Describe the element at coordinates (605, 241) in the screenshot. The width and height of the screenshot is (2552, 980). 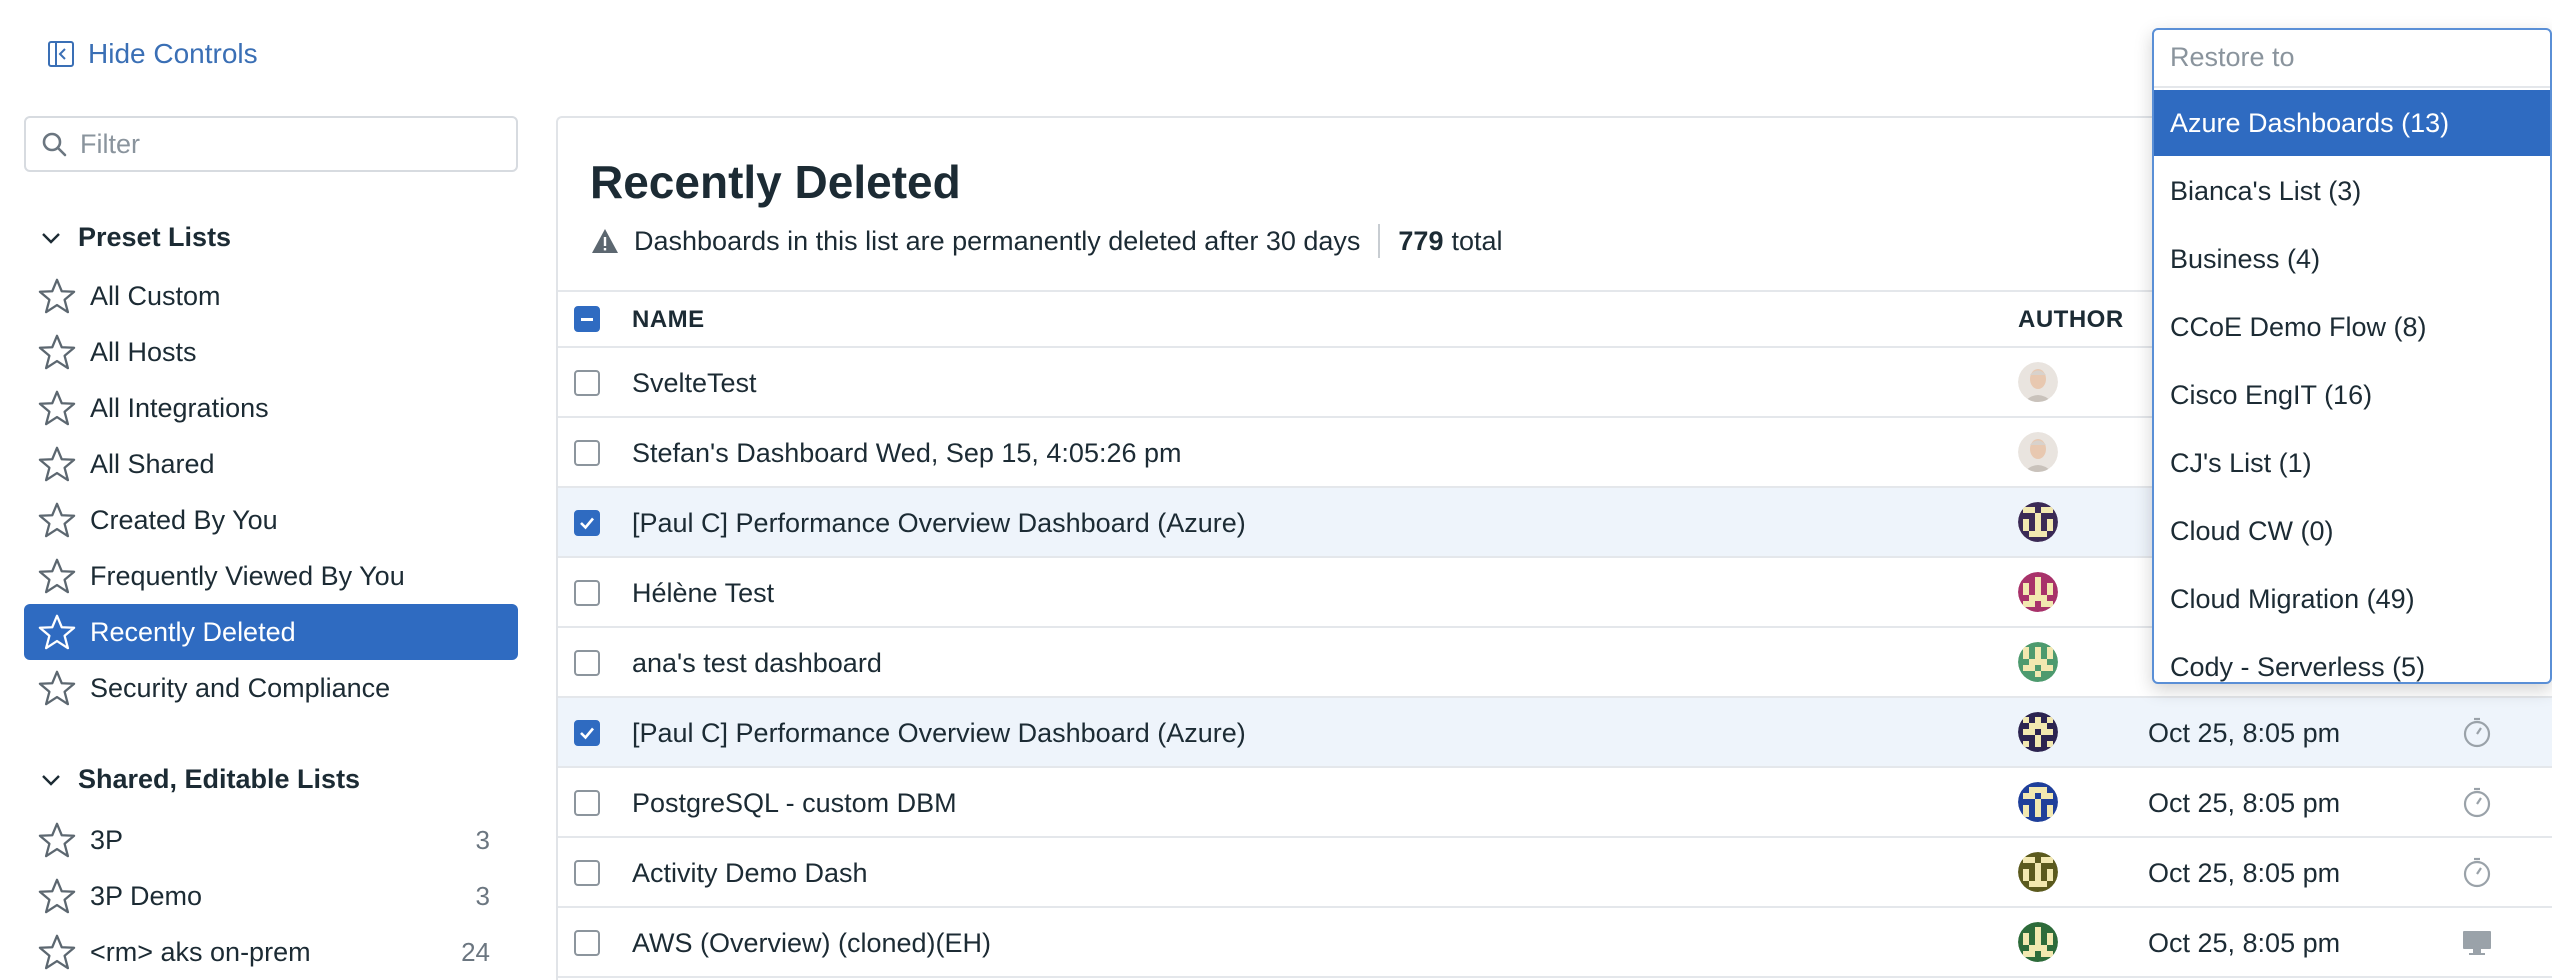
I see `warning-icon` at that location.